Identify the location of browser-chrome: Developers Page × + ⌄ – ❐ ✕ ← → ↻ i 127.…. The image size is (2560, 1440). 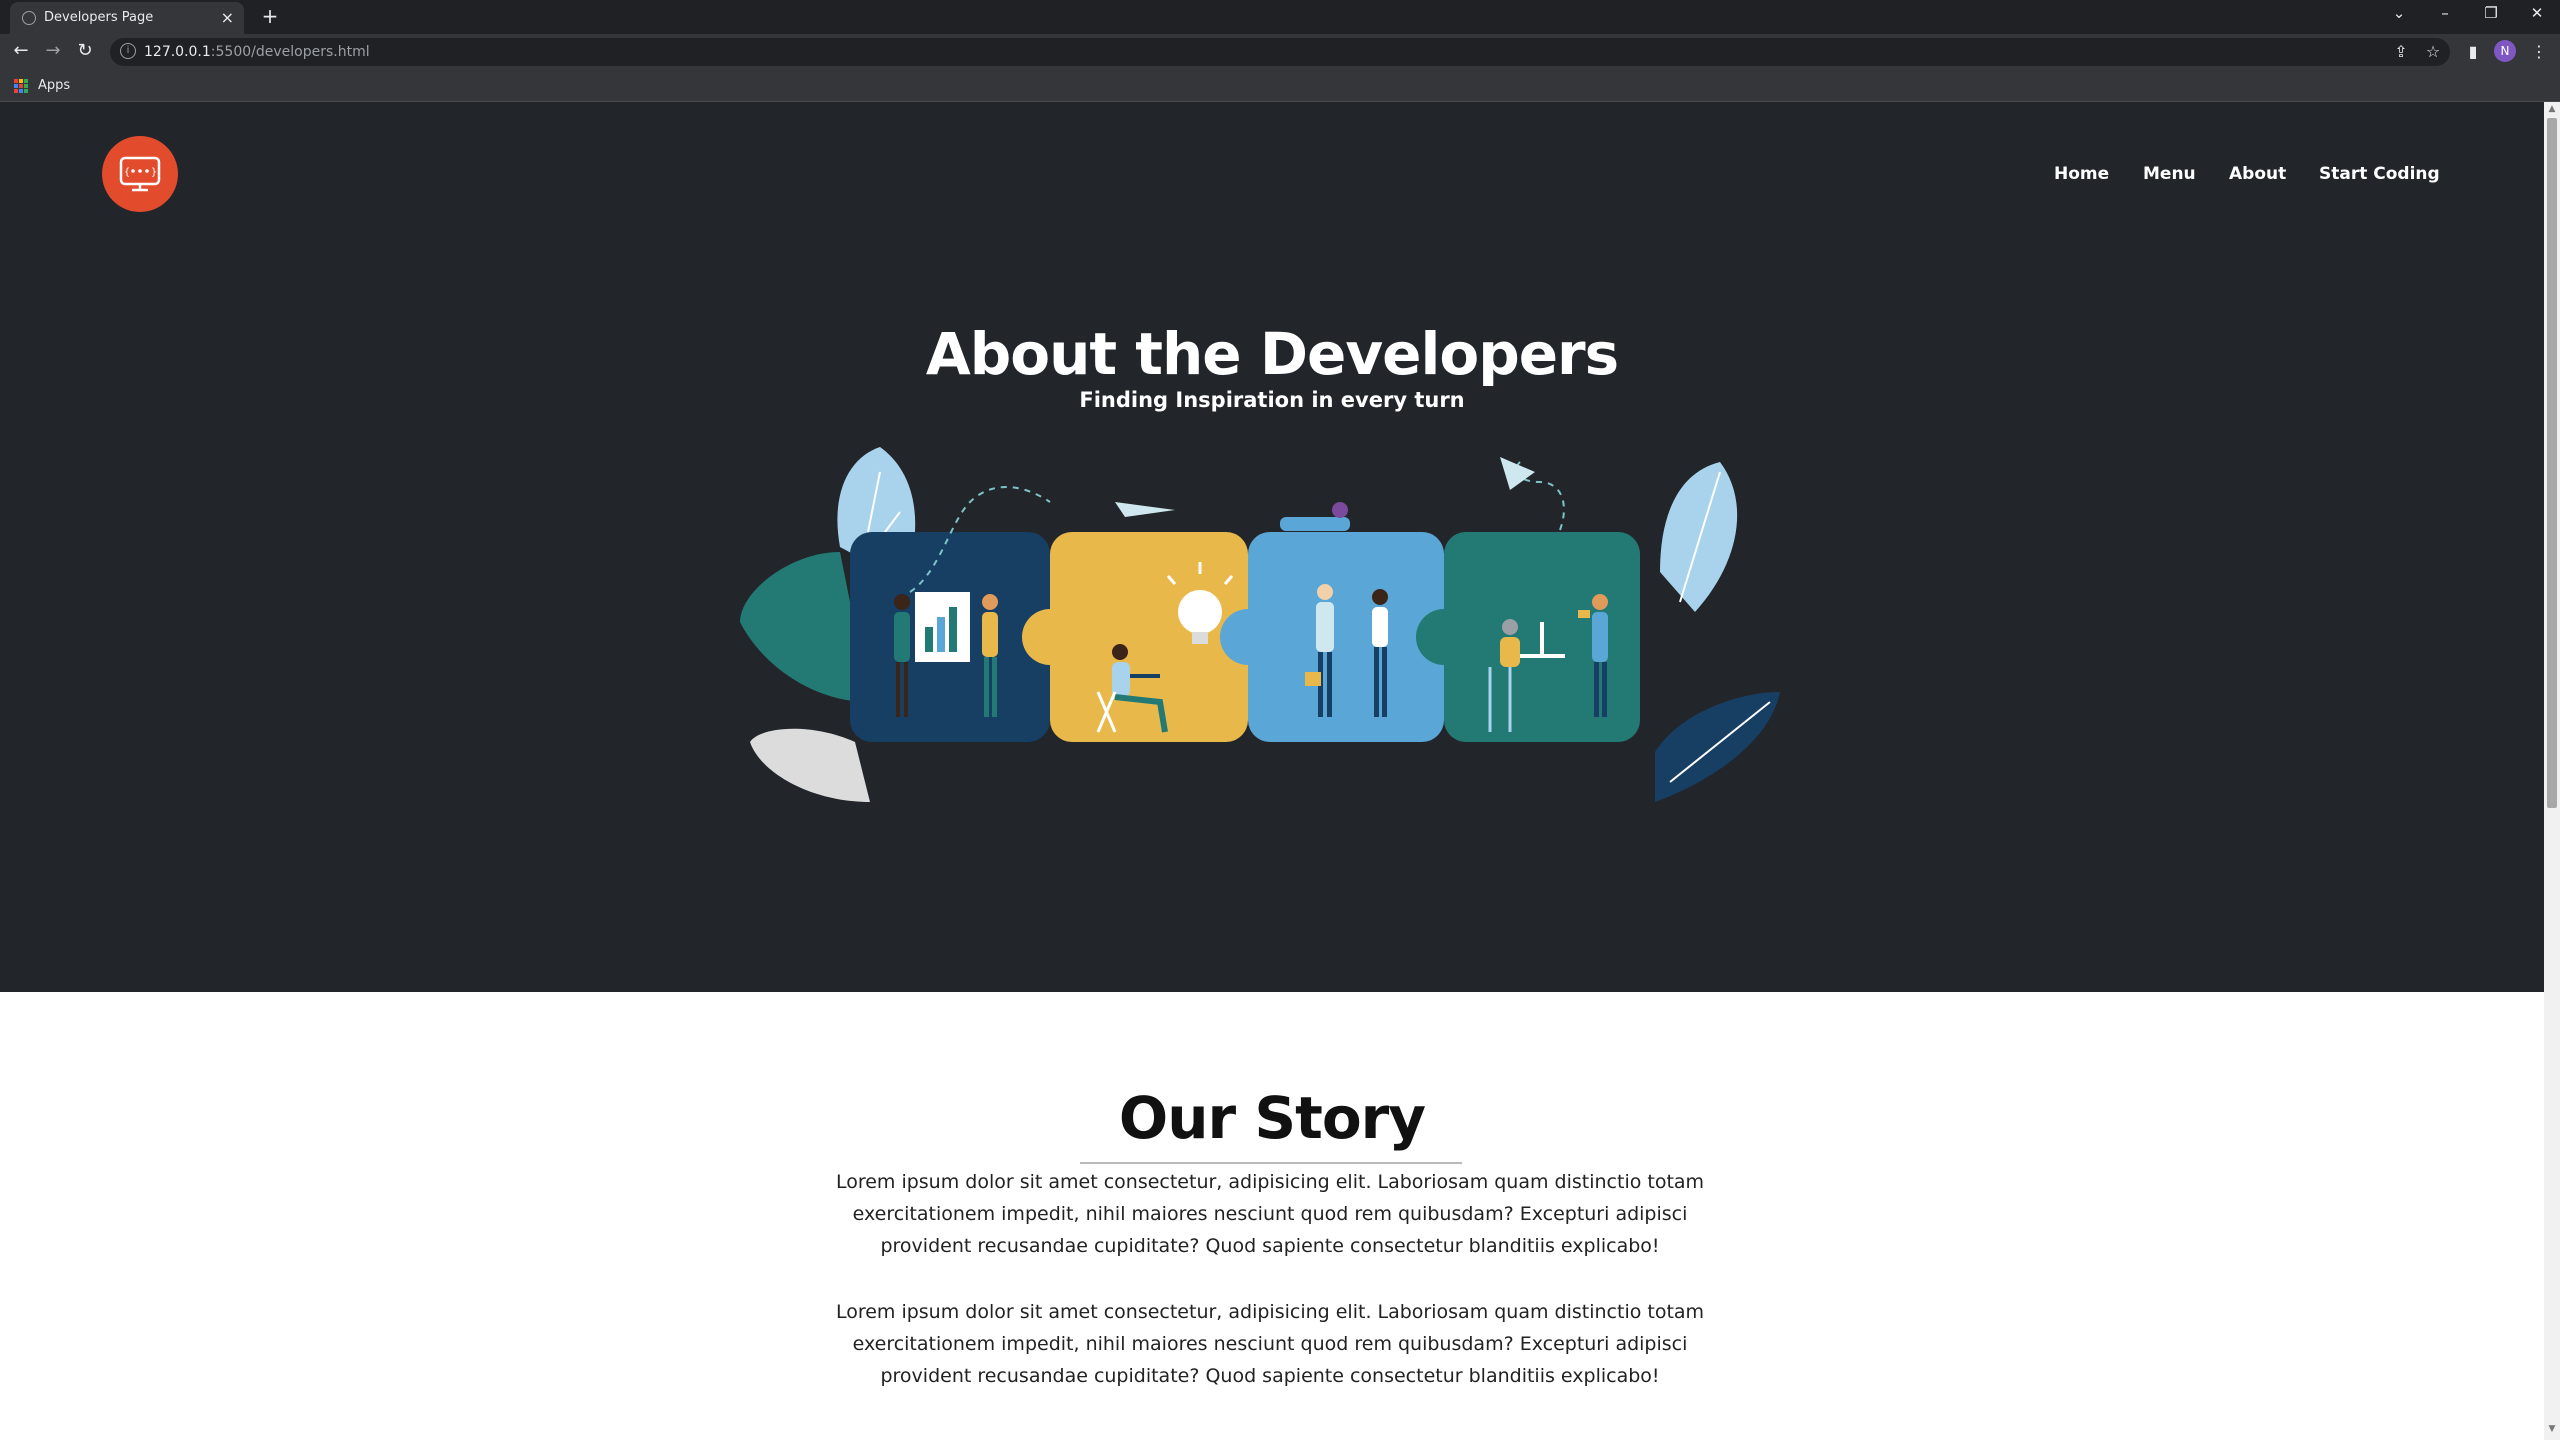
(1280, 51).